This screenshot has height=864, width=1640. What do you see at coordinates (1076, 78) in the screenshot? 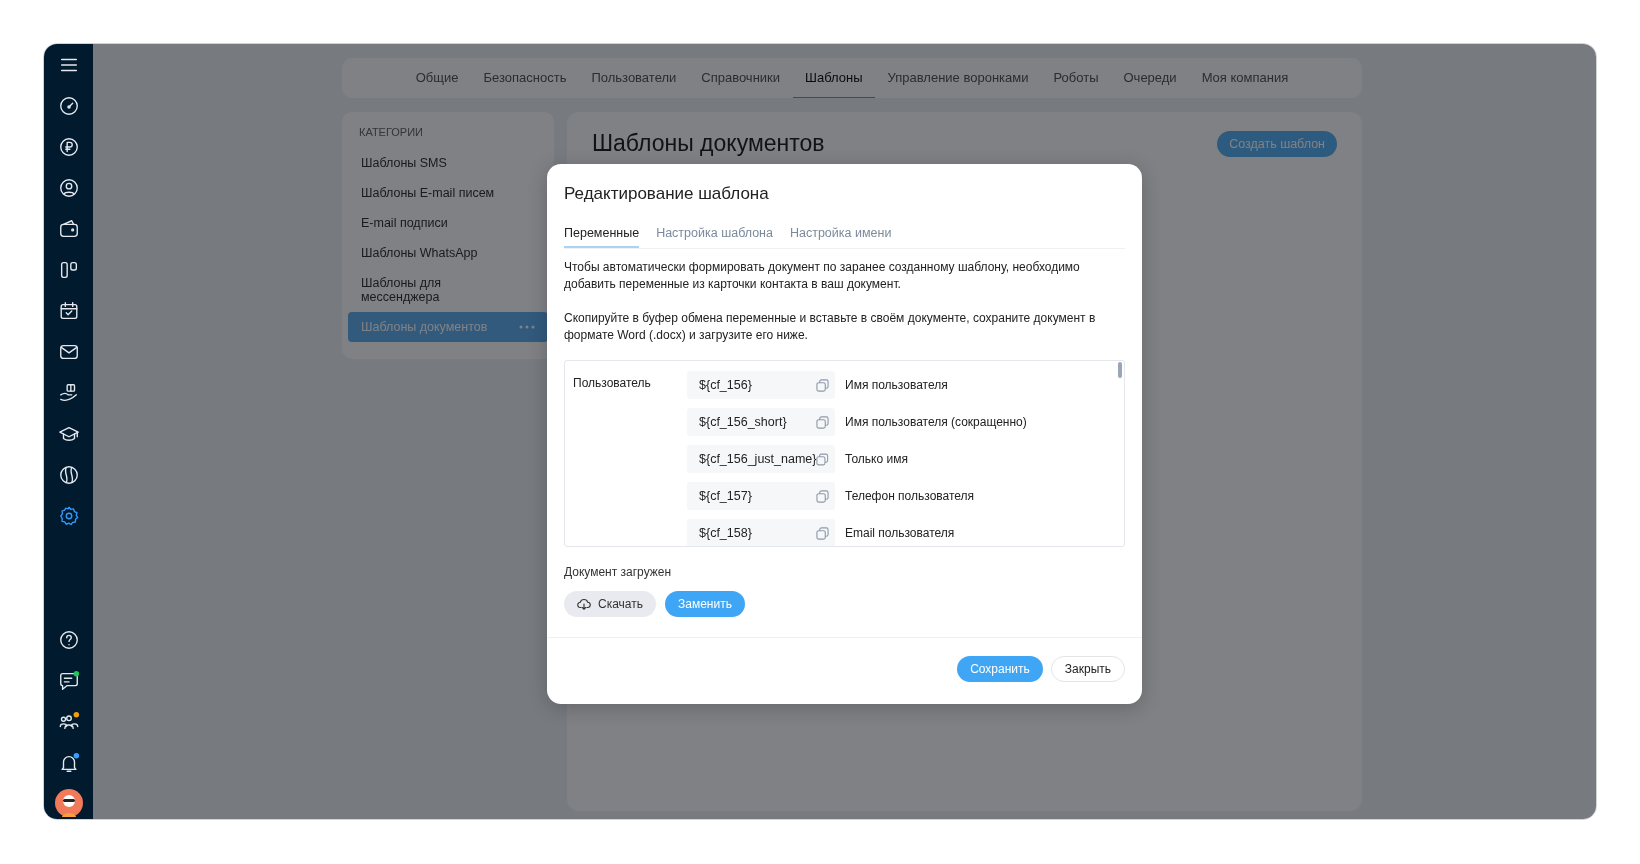
I see `settings-tab: Роботы` at bounding box center [1076, 78].